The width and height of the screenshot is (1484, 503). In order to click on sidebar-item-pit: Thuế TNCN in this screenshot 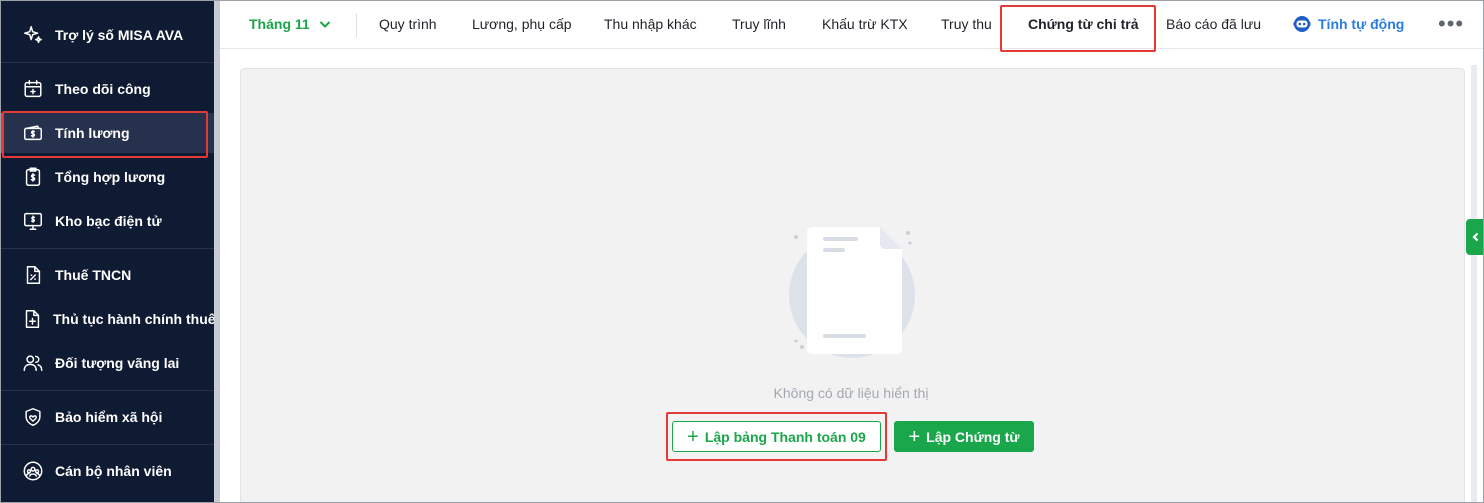, I will do `click(107, 275)`.